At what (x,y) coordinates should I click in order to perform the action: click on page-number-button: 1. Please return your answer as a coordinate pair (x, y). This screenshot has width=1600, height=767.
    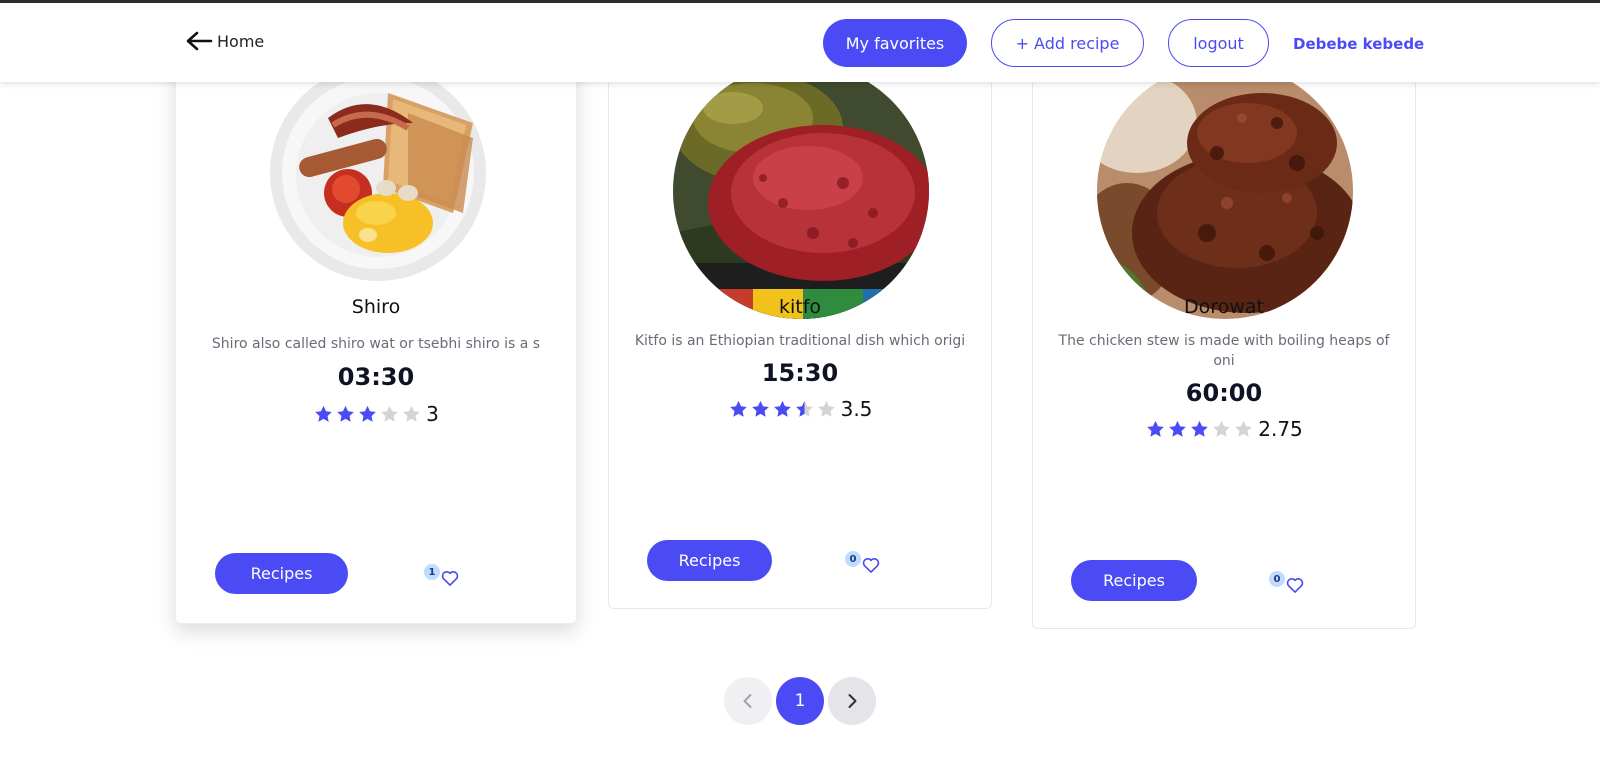
    Looking at the image, I should click on (800, 701).